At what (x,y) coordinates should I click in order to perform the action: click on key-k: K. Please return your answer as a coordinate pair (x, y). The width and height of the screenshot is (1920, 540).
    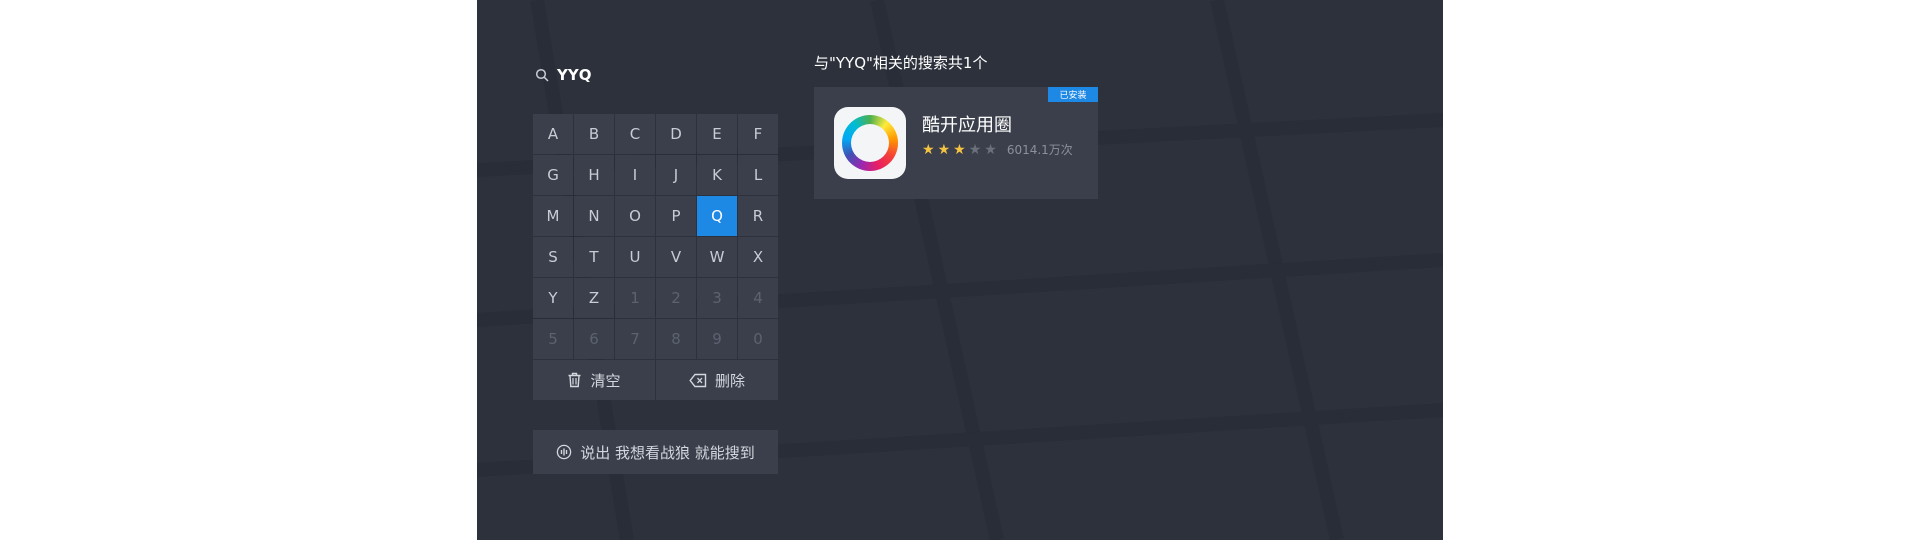
    Looking at the image, I should click on (717, 175).